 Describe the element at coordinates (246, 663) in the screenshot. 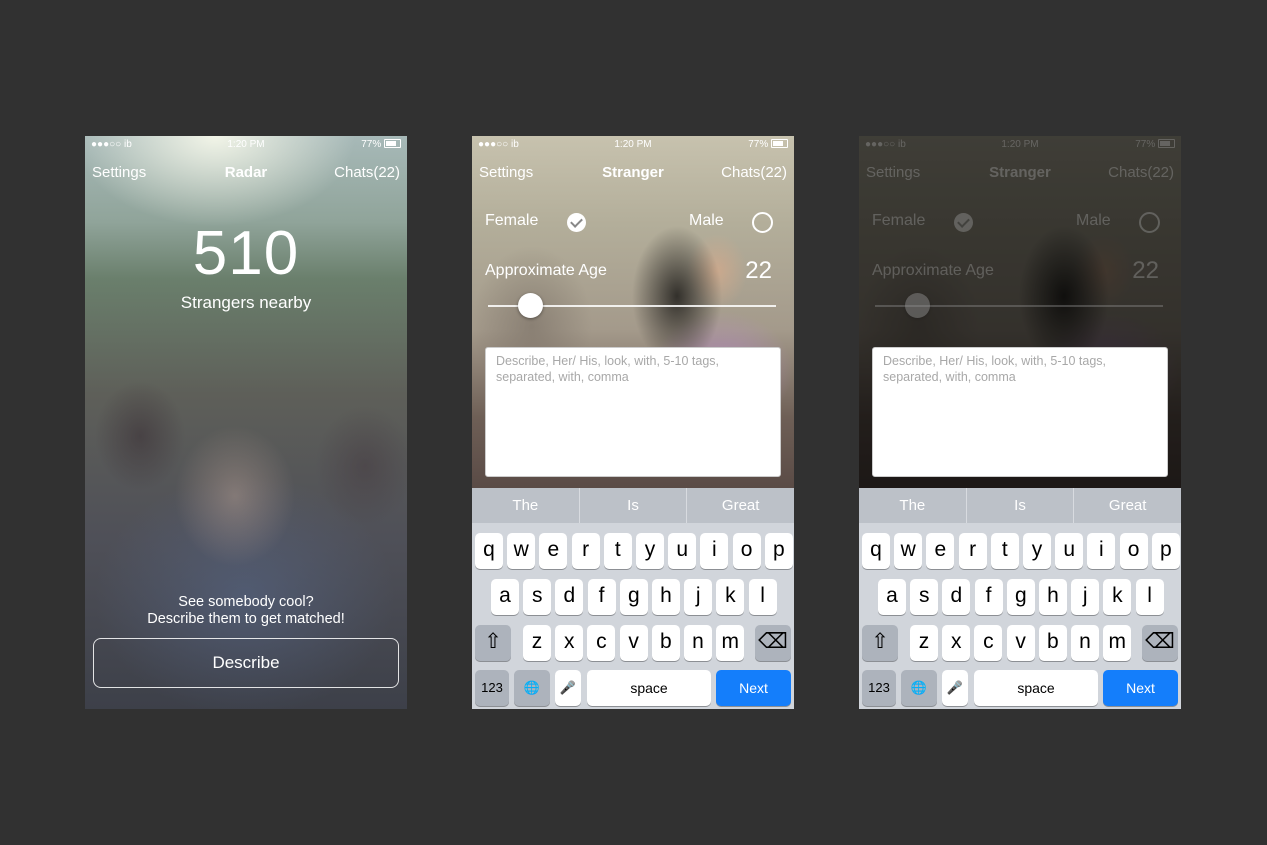

I see `describe-button: Describe` at that location.